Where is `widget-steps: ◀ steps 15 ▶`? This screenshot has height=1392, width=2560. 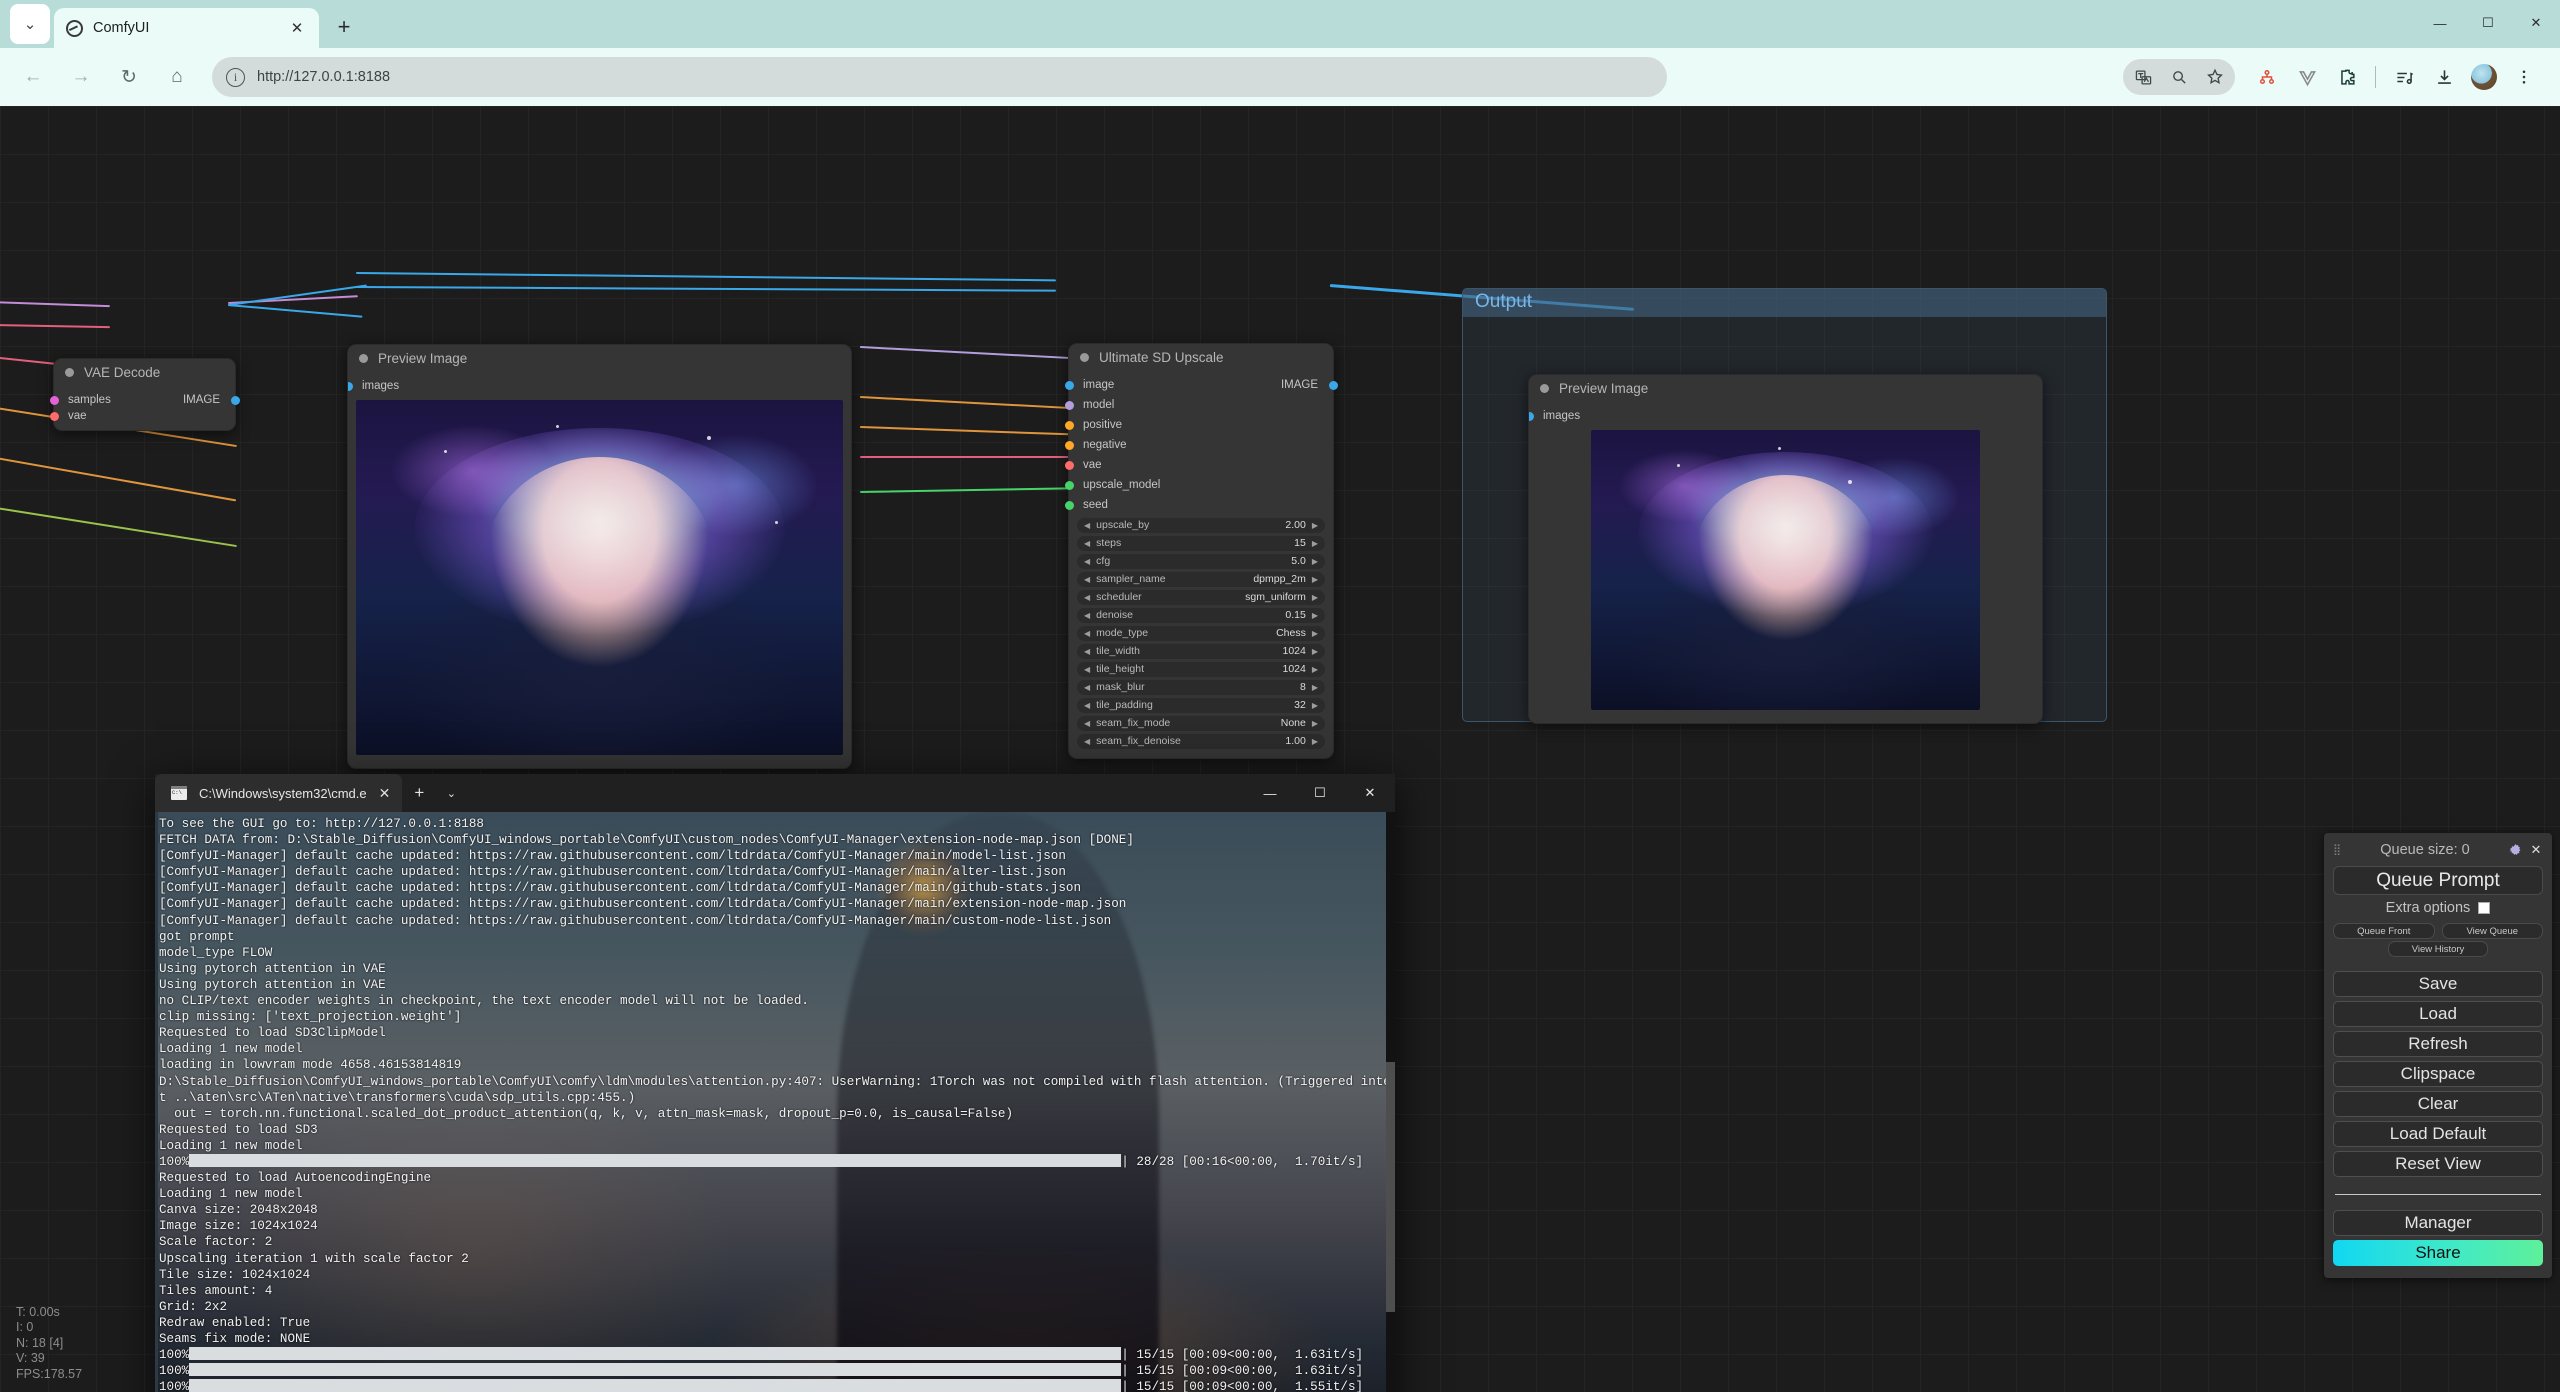 widget-steps: ◀ steps 15 ▶ is located at coordinates (1201, 543).